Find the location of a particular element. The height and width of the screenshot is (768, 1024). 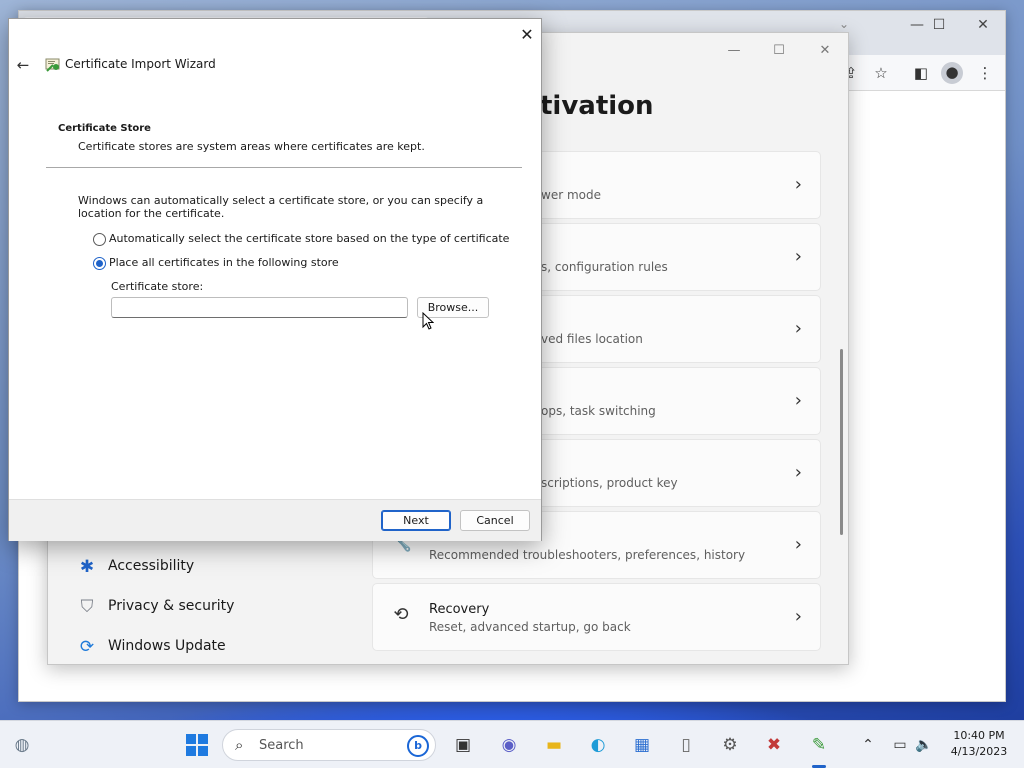

sidebar-item-accessibility: ✱ Accessibility is located at coordinates (212, 567).